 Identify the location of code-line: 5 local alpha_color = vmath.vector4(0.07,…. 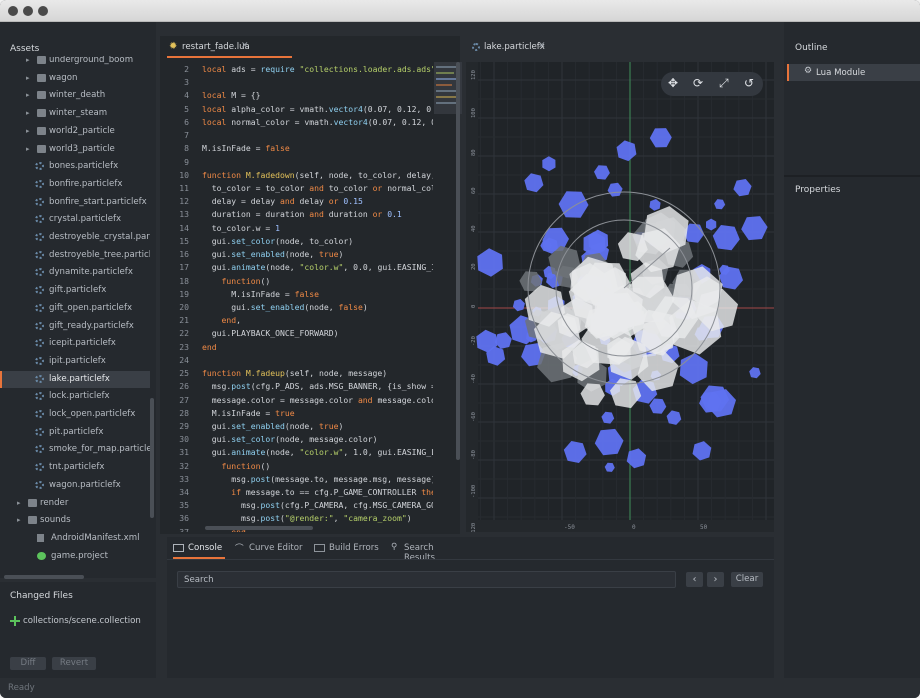
(300, 110).